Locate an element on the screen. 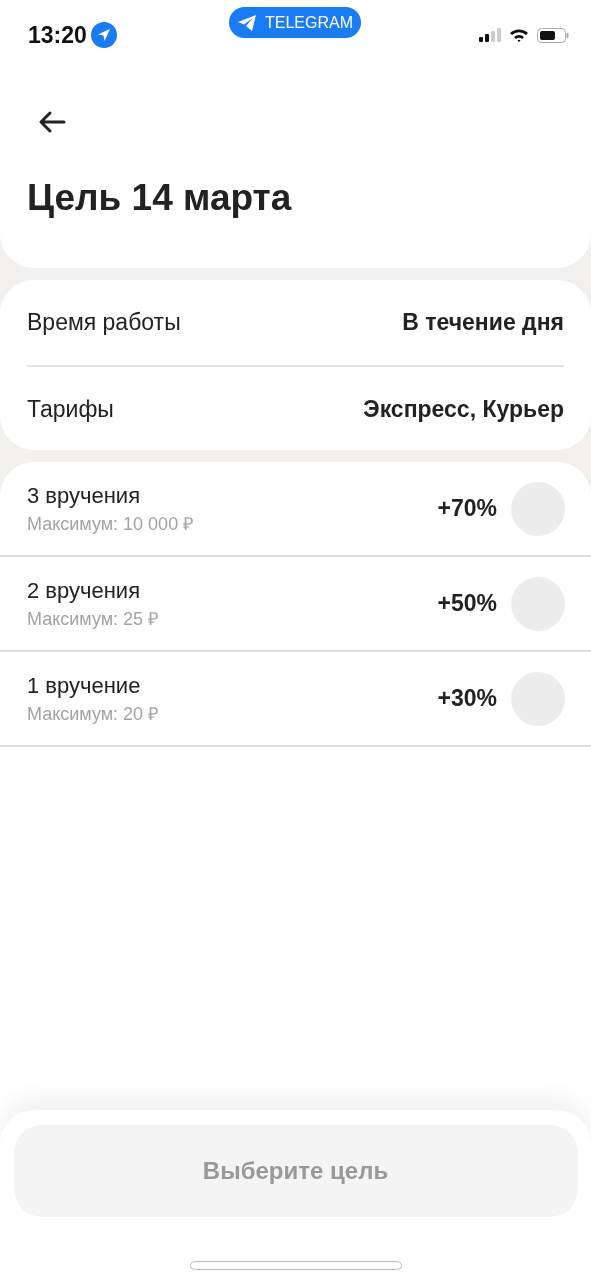  goal-bonus: +30% is located at coordinates (467, 698).